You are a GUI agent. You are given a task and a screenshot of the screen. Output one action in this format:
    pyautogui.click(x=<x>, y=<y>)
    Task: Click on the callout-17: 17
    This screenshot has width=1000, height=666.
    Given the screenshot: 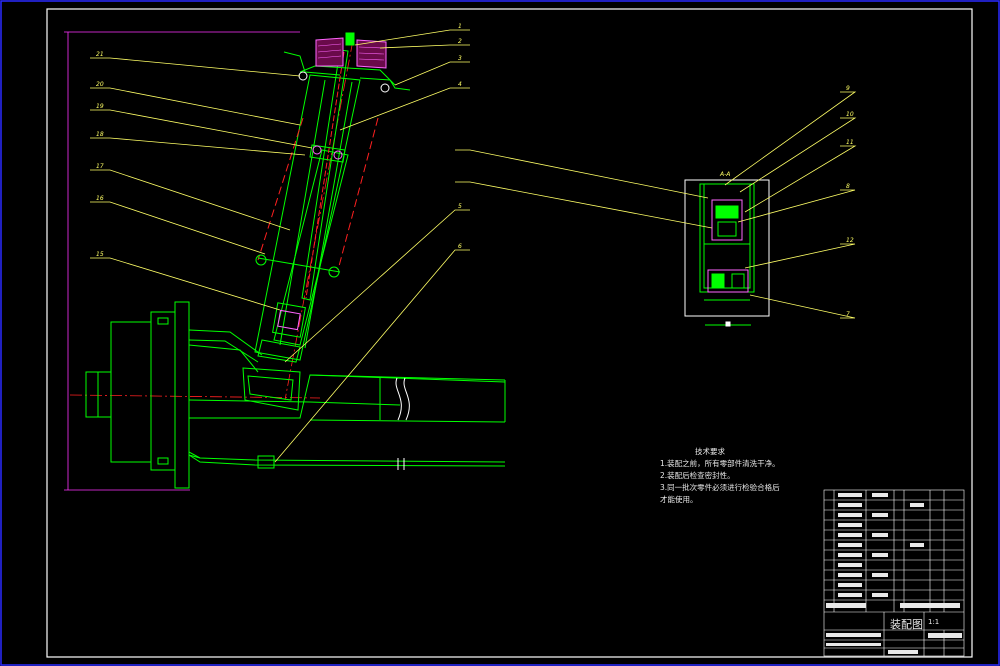 What is the action you would take?
    pyautogui.click(x=100, y=166)
    